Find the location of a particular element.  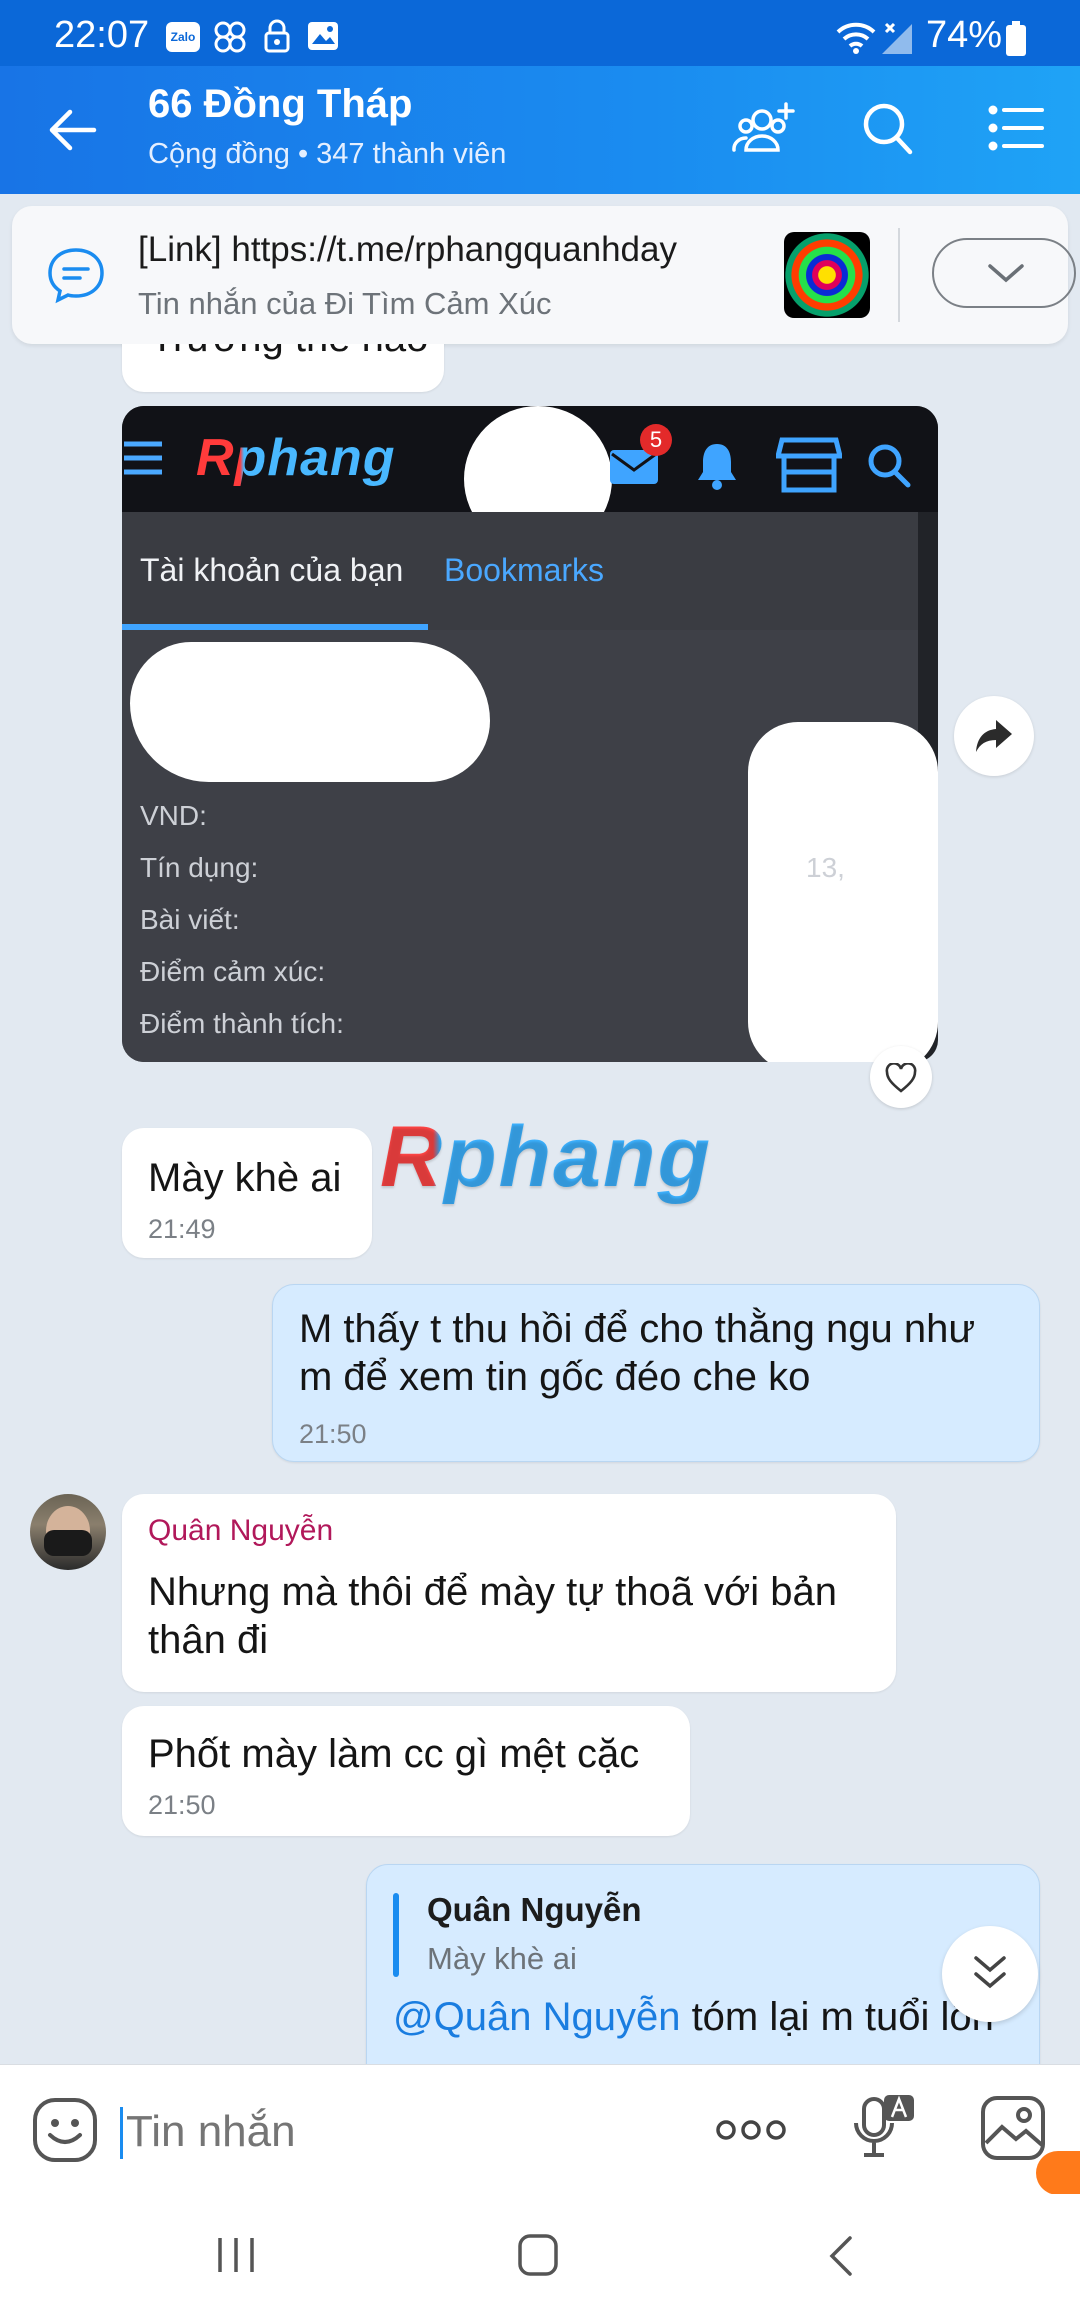

sticker-rphang: Rphang is located at coordinates (546, 1157).